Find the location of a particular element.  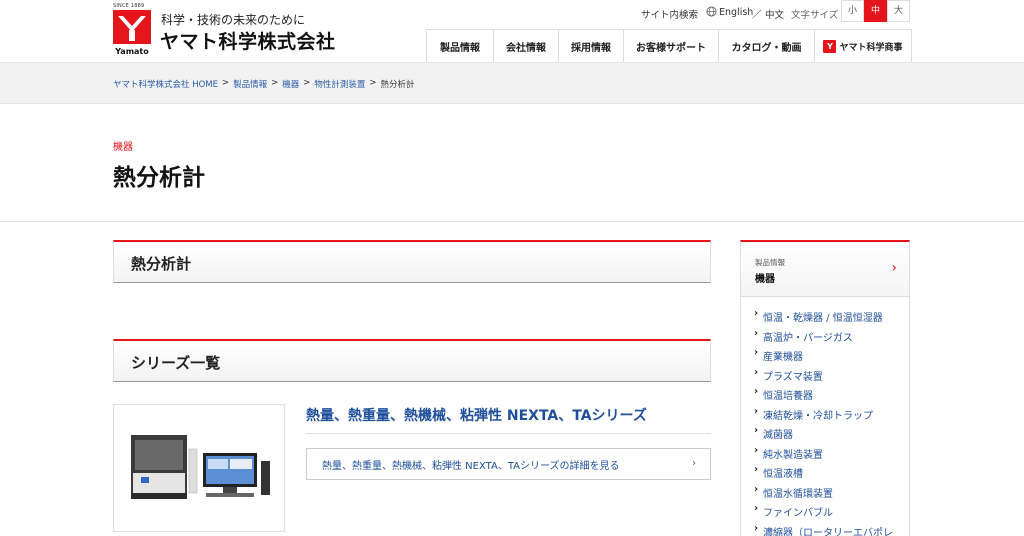

logo-word: Yamato is located at coordinates (131, 51).